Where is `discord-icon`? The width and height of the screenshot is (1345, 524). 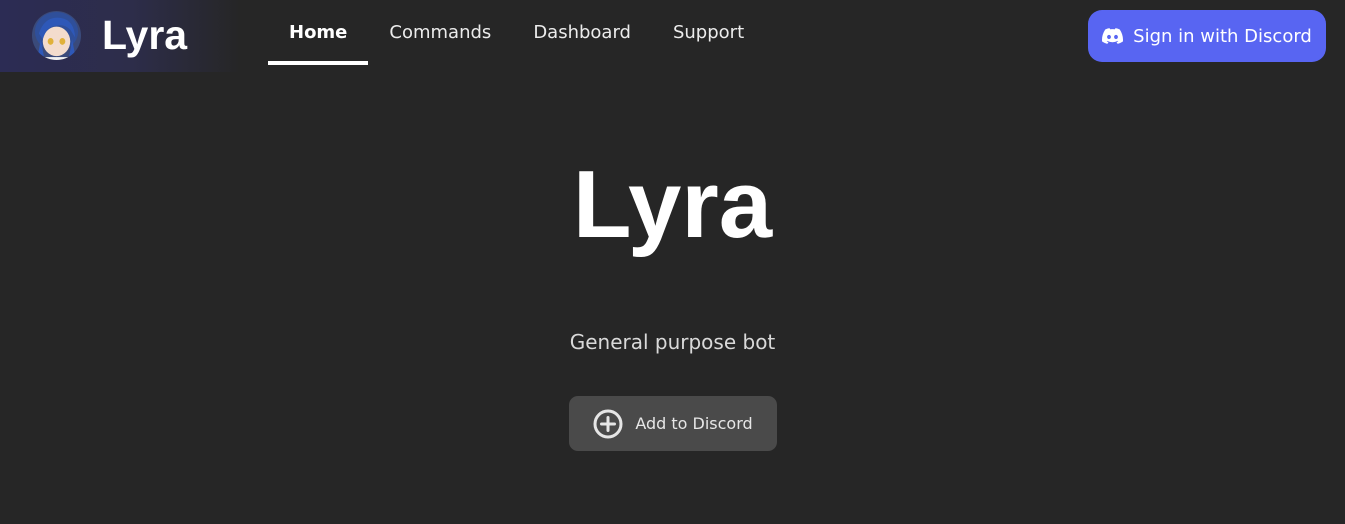 discord-icon is located at coordinates (1113, 36).